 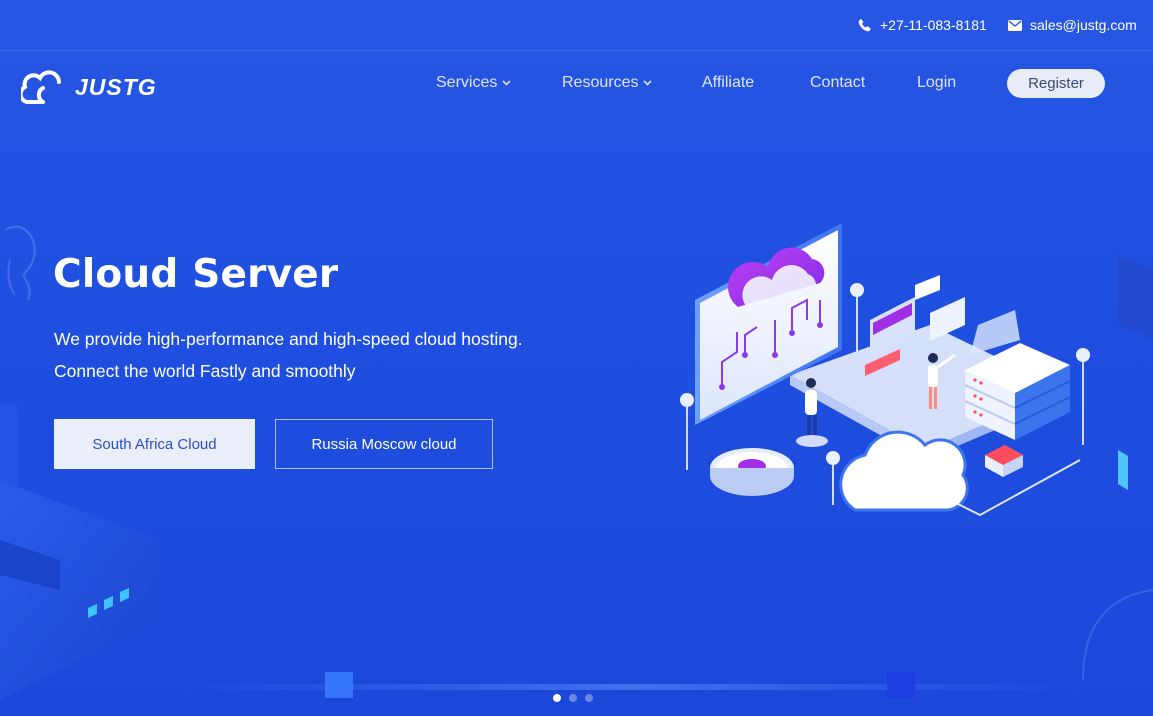 What do you see at coordinates (154, 444) in the screenshot?
I see `south-africa-cloud-button: South Africa Cloud` at bounding box center [154, 444].